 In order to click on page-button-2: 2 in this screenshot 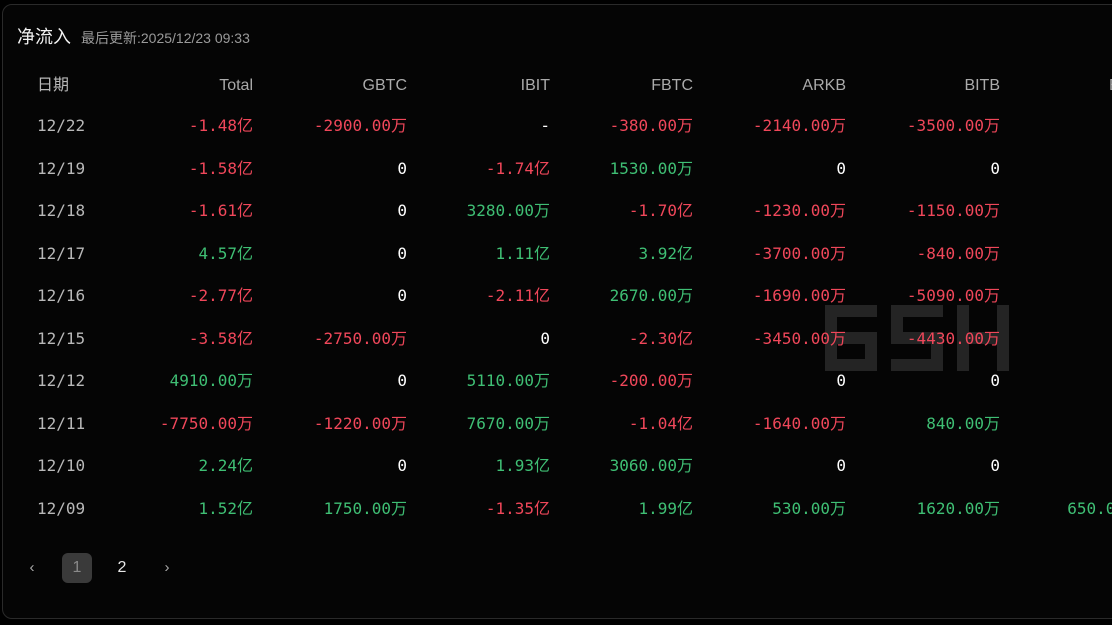, I will do `click(122, 568)`.